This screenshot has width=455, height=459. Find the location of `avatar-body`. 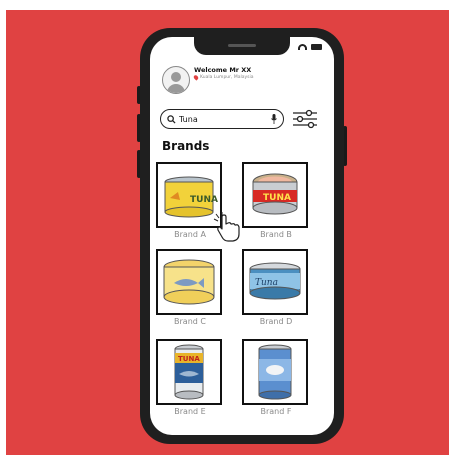

avatar-body is located at coordinates (176, 88).